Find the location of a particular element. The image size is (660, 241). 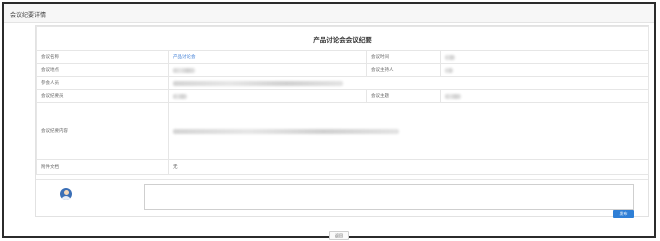

row-participants: 参会人员 is located at coordinates (342, 83).